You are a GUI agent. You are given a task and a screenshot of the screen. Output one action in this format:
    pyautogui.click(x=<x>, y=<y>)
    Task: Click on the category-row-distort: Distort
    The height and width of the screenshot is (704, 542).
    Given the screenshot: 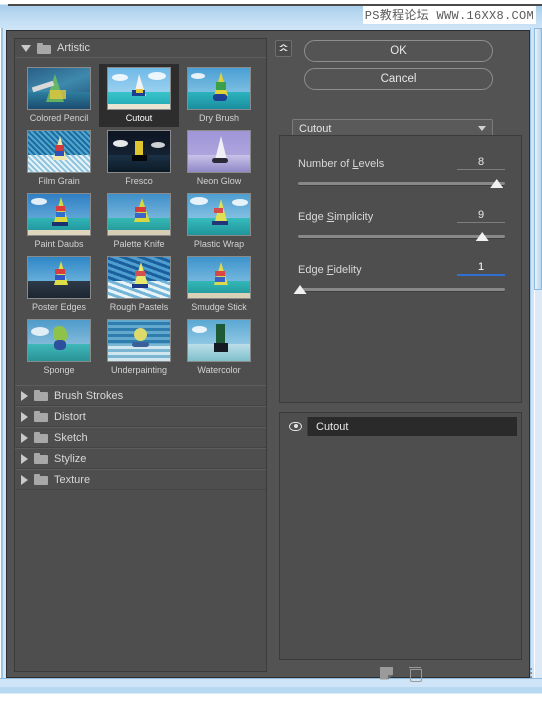 What is the action you would take?
    pyautogui.click(x=140, y=416)
    